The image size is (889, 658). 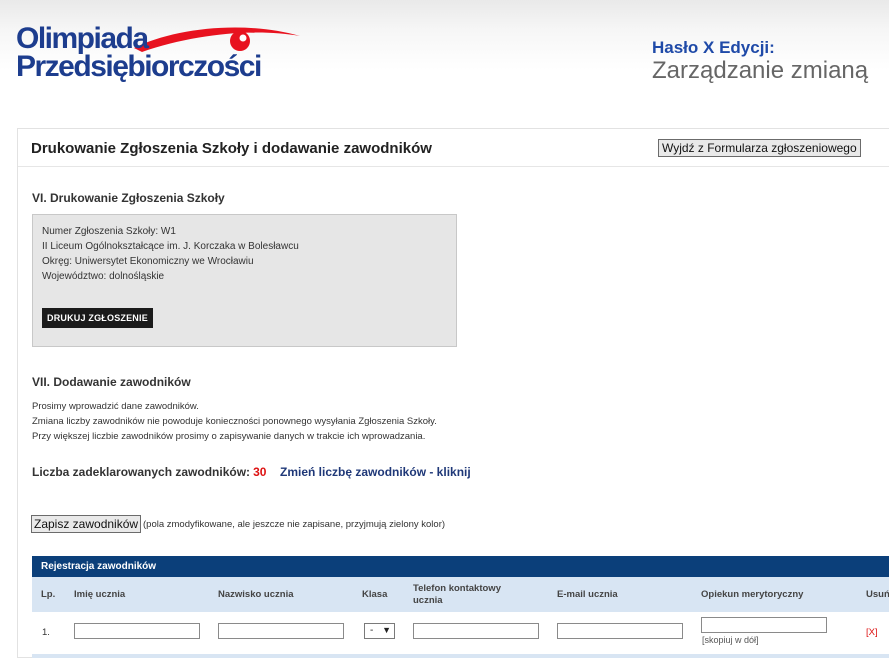 What do you see at coordinates (141, 472) in the screenshot?
I see `declared-count-label: Liczba zadeklarowanych zawodników:` at bounding box center [141, 472].